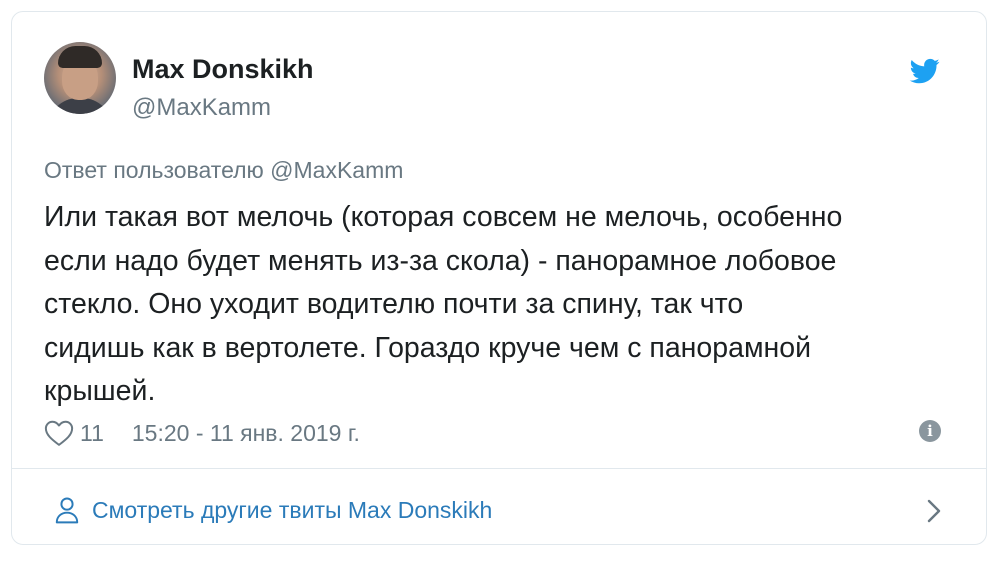 The width and height of the screenshot is (1000, 563). What do you see at coordinates (292, 510) in the screenshot?
I see `more-tweets-label: Смотреть другие твиты Max Donskikh` at bounding box center [292, 510].